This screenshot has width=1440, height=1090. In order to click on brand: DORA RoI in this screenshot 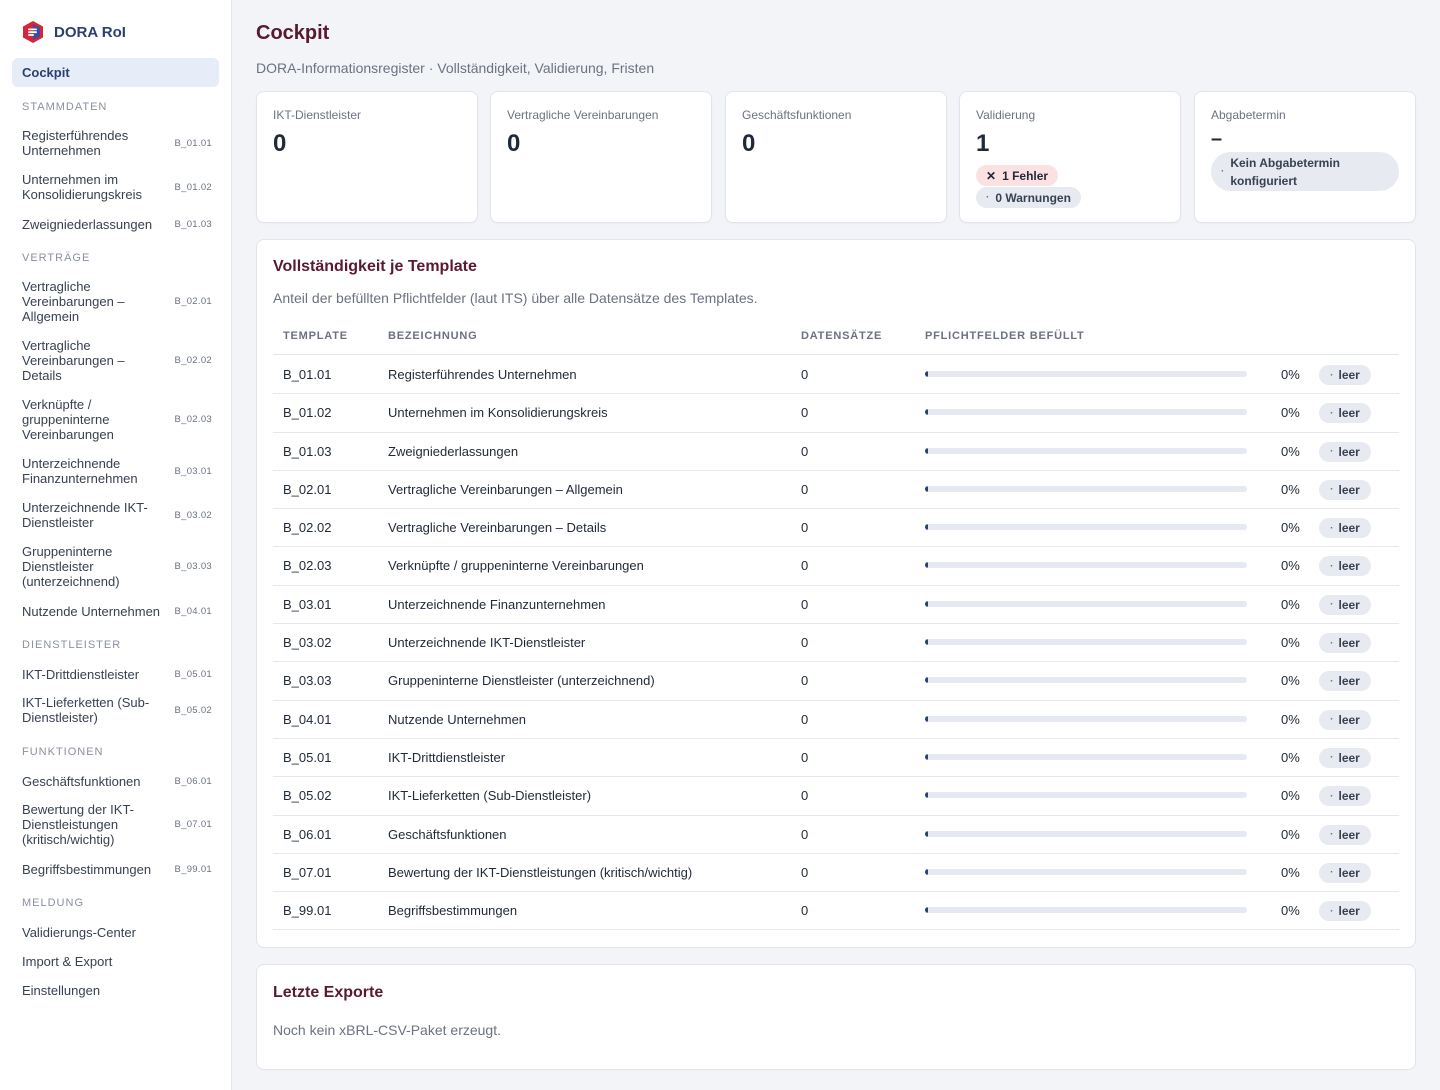, I will do `click(74, 32)`.